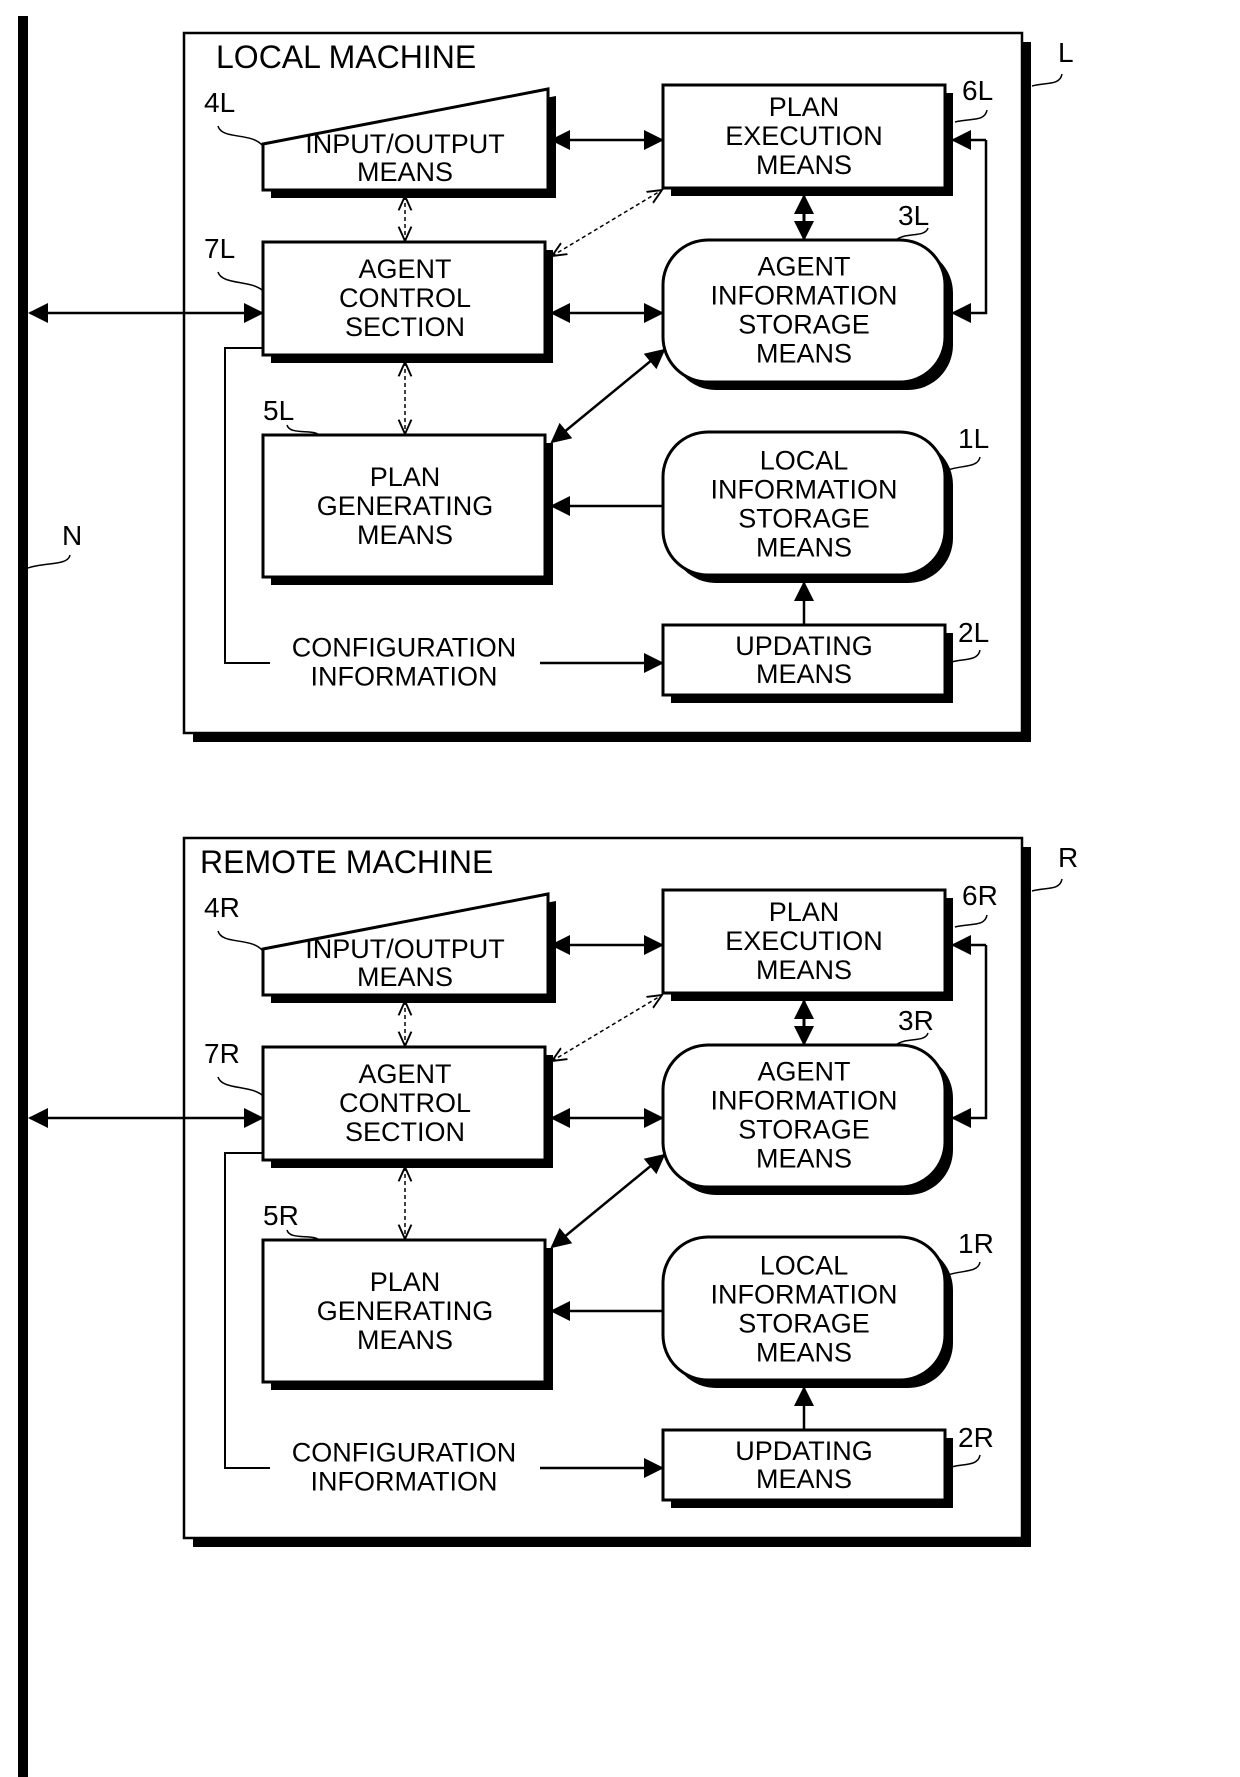  What do you see at coordinates (1068, 857) in the screenshot?
I see `machine-ref-label: R` at bounding box center [1068, 857].